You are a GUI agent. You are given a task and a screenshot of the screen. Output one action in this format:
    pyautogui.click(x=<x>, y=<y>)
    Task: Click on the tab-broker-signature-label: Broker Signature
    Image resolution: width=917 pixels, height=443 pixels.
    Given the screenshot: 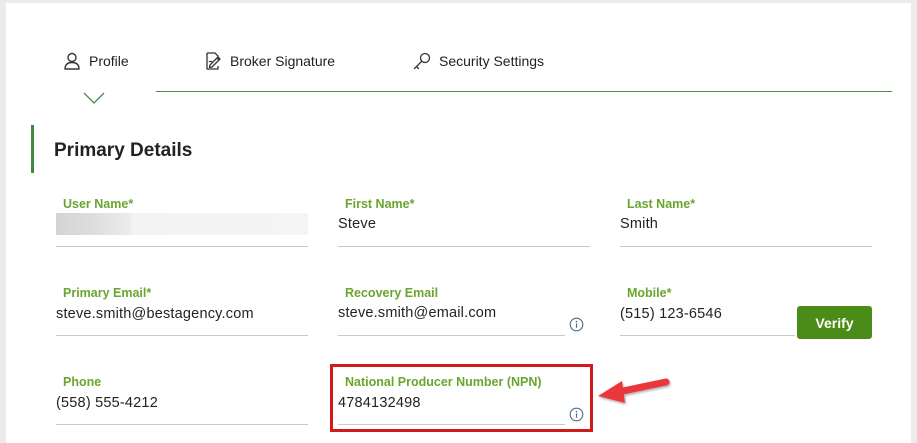 What is the action you would take?
    pyautogui.click(x=283, y=61)
    